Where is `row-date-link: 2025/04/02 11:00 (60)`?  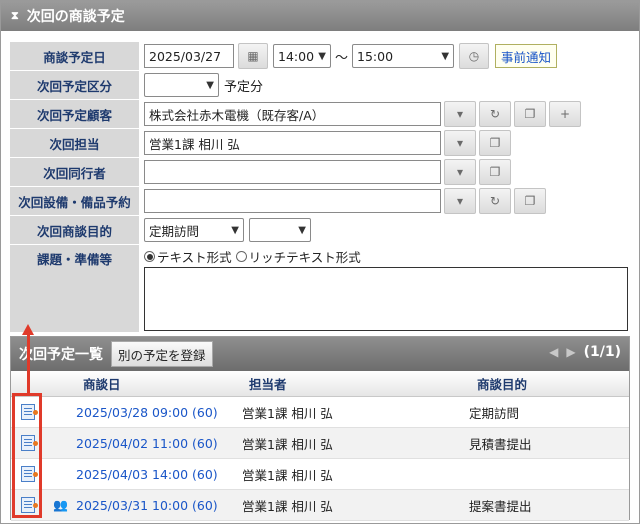 row-date-link: 2025/04/02 11:00 (60) is located at coordinates (147, 443).